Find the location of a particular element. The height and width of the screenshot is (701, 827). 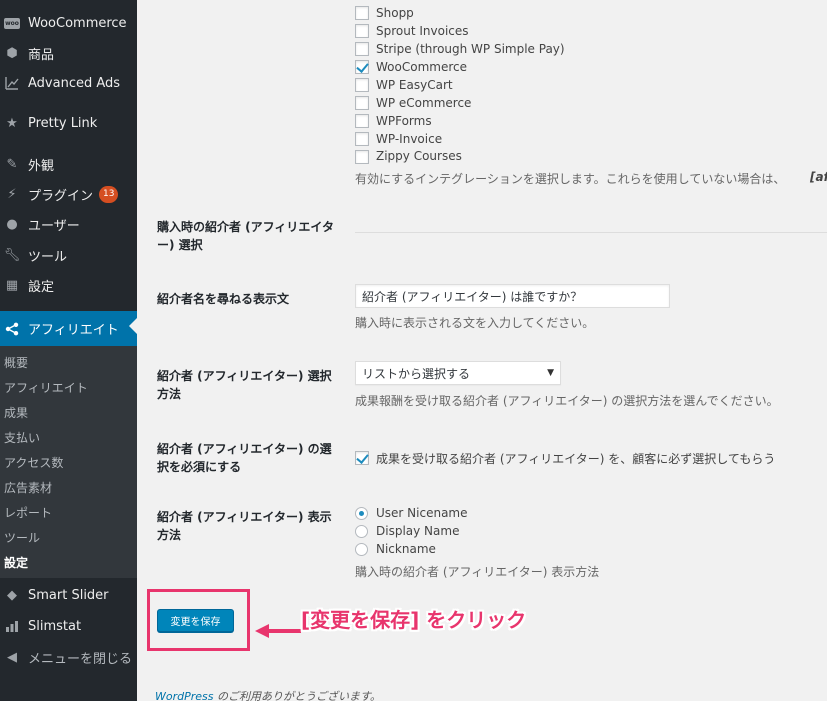

sidebar-item-label: 設定 is located at coordinates (41, 287).